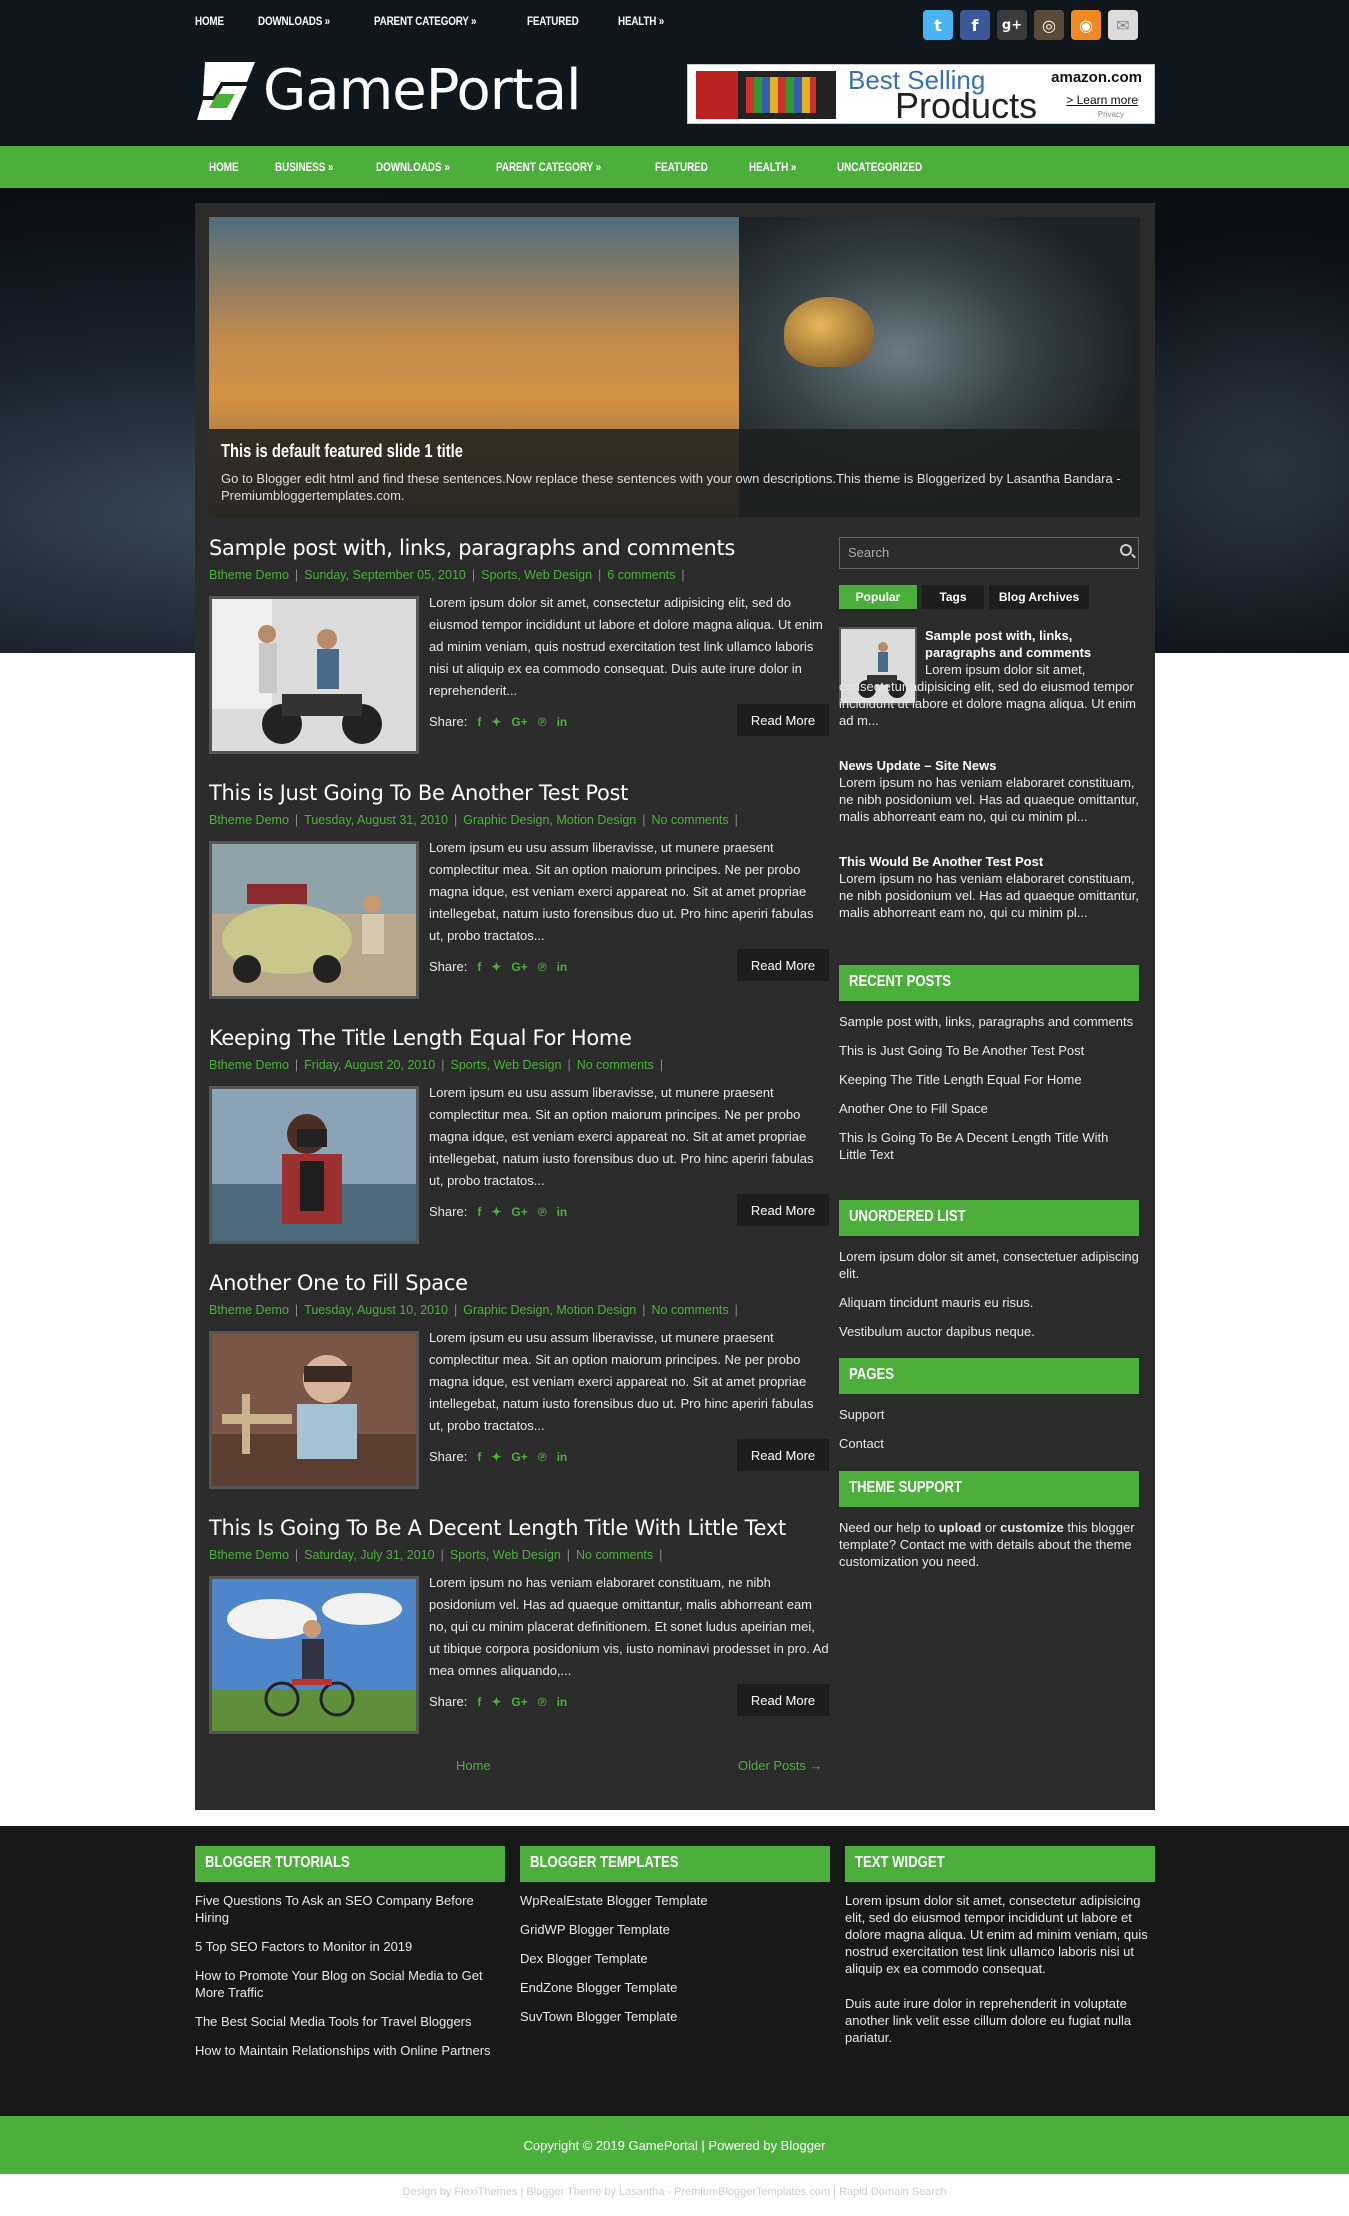 This screenshot has height=2216, width=1349. Describe the element at coordinates (780, 1765) in the screenshot. I see `pager-older-posts-link: Older Posts →` at that location.